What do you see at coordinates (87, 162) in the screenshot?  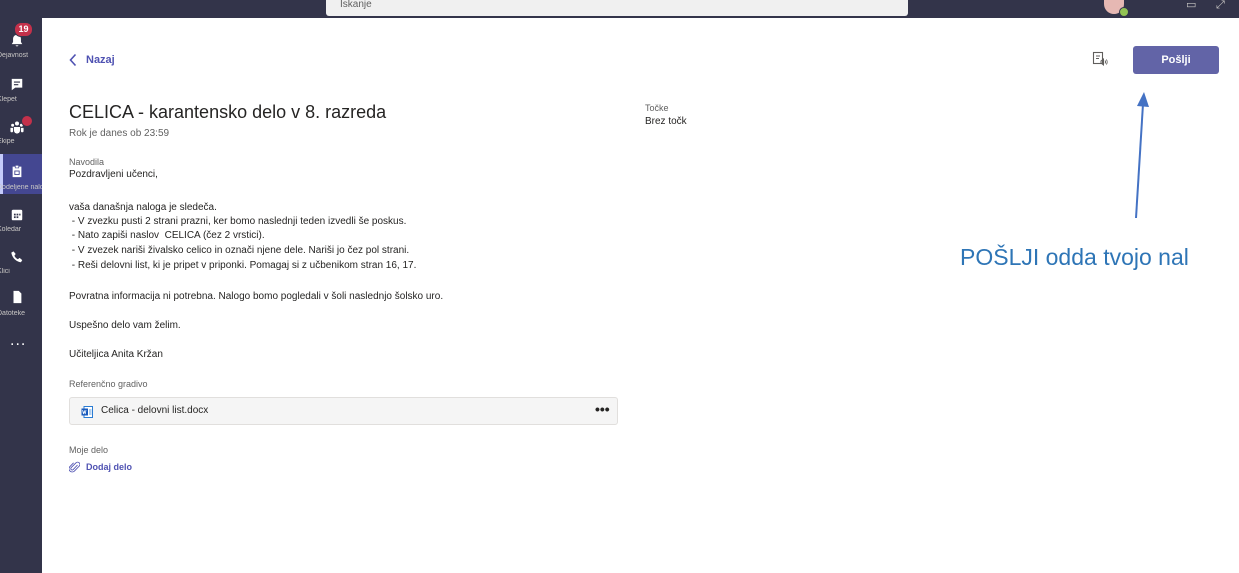 I see `instructions-label: Navodila` at bounding box center [87, 162].